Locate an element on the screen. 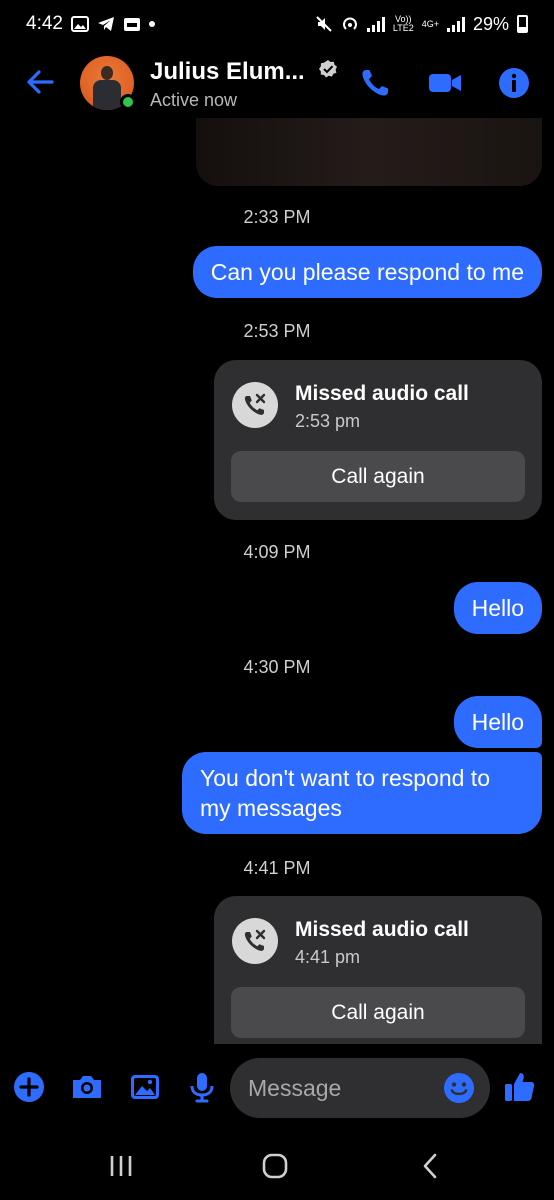 This screenshot has width=554, height=1200. status-bar: 4:42 Vo)) LTE2 4G+ 29% is located at coordinates (277, 24).